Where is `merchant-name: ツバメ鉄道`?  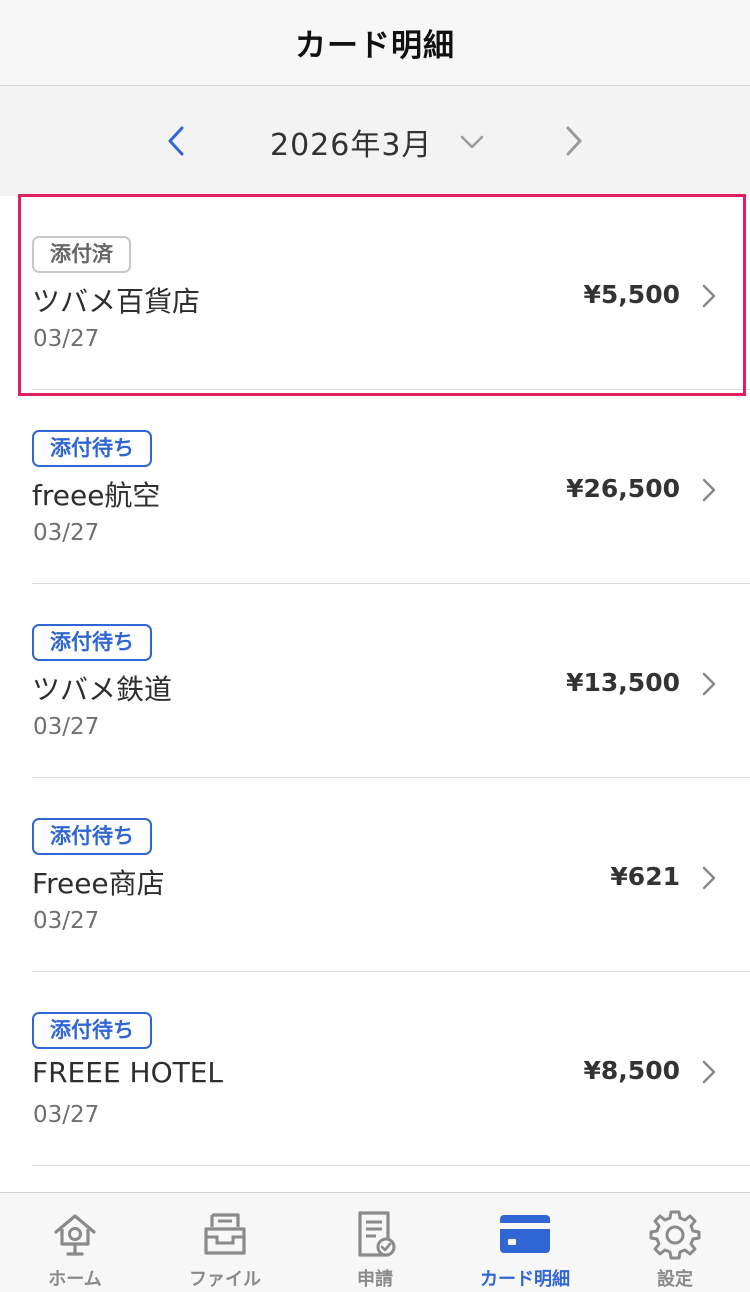 merchant-name: ツバメ鉄道 is located at coordinates (102, 689).